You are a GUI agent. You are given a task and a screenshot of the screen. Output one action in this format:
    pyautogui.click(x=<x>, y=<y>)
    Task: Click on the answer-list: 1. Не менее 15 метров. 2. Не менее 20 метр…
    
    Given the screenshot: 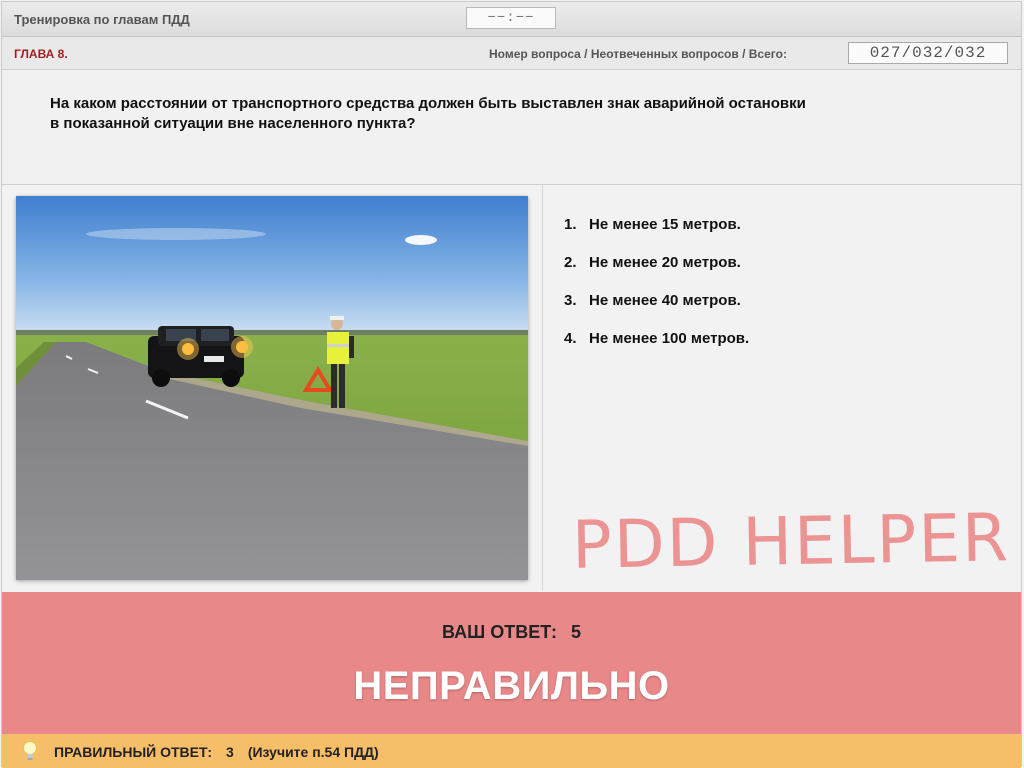 What is the action you would take?
    pyautogui.click(x=656, y=291)
    